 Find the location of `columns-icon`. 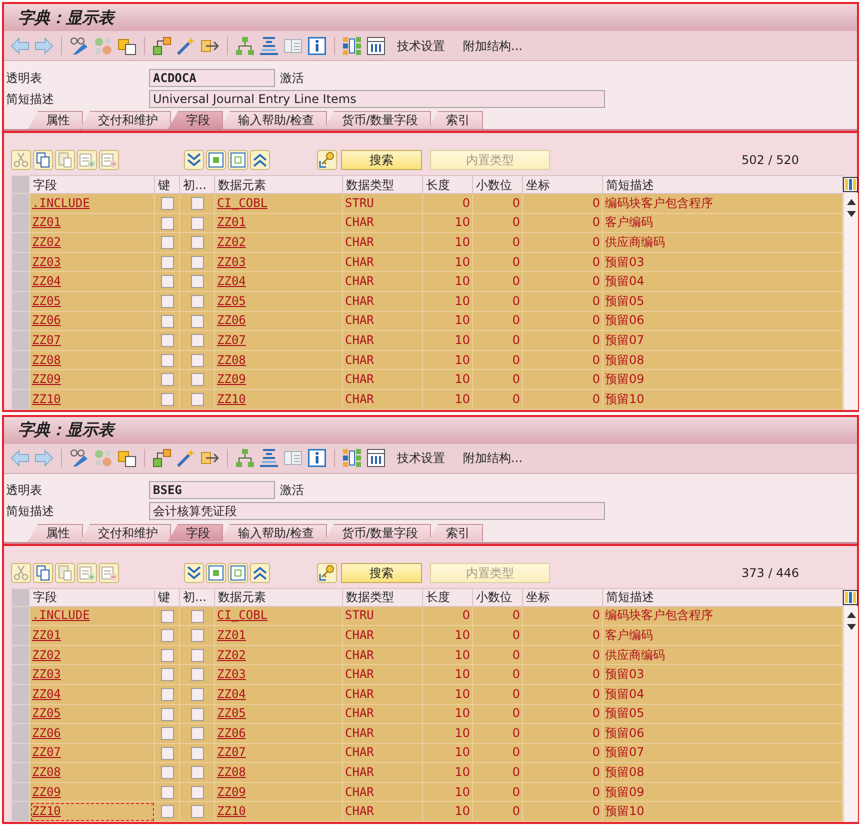

columns-icon is located at coordinates (376, 45).